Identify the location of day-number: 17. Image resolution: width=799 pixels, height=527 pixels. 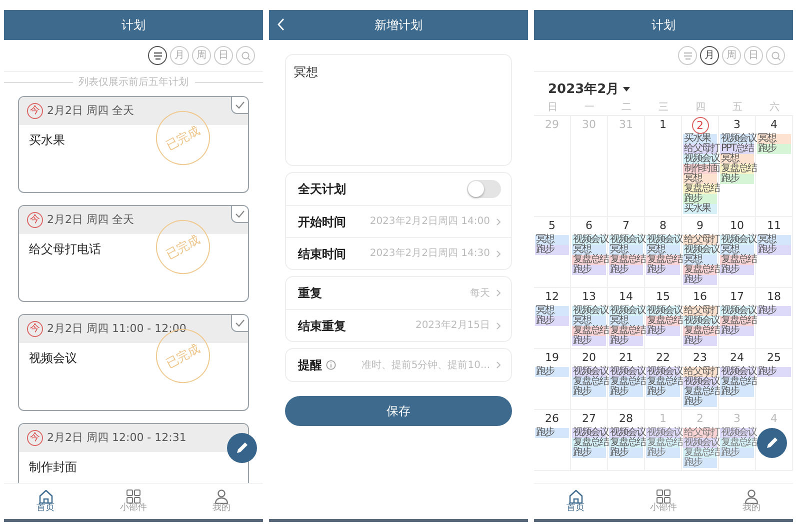
(737, 297).